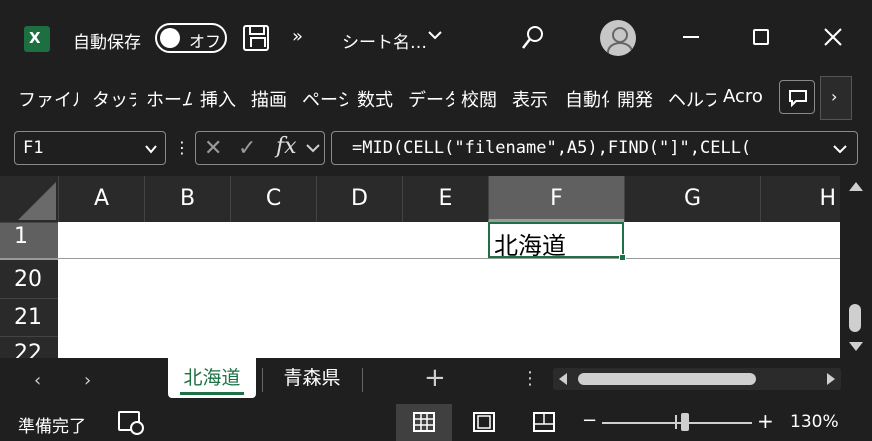 This screenshot has width=872, height=441. I want to click on zoom-in-button: +, so click(765, 421).